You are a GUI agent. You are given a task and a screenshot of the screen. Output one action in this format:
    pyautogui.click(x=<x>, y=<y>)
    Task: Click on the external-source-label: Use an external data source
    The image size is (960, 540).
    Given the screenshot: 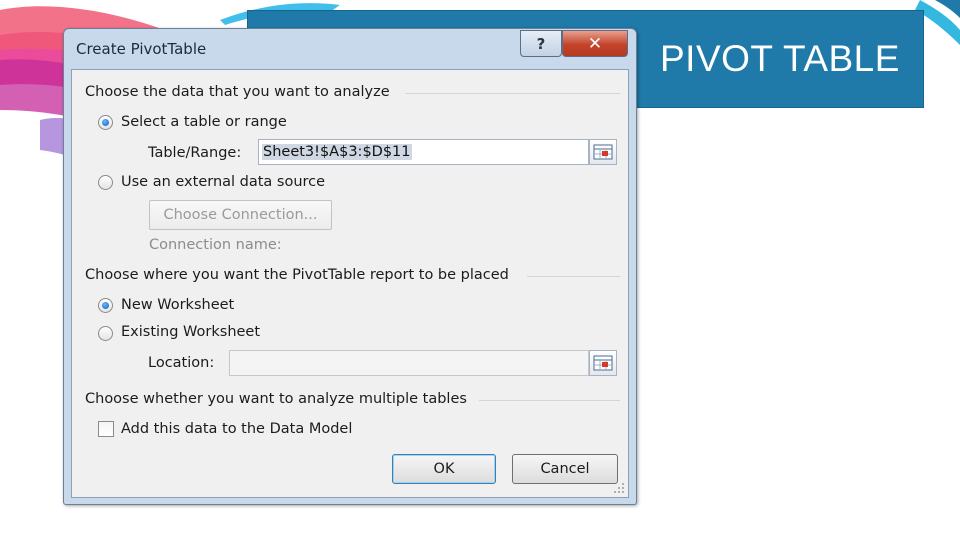 What is the action you would take?
    pyautogui.click(x=223, y=182)
    